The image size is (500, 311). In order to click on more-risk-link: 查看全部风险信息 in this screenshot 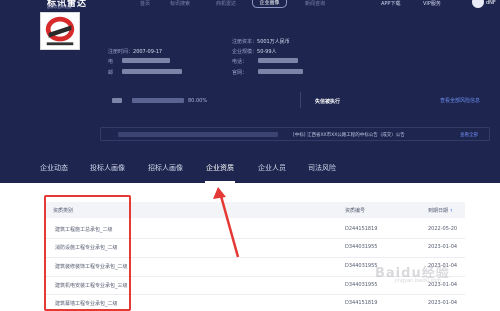, I will do `click(460, 100)`.